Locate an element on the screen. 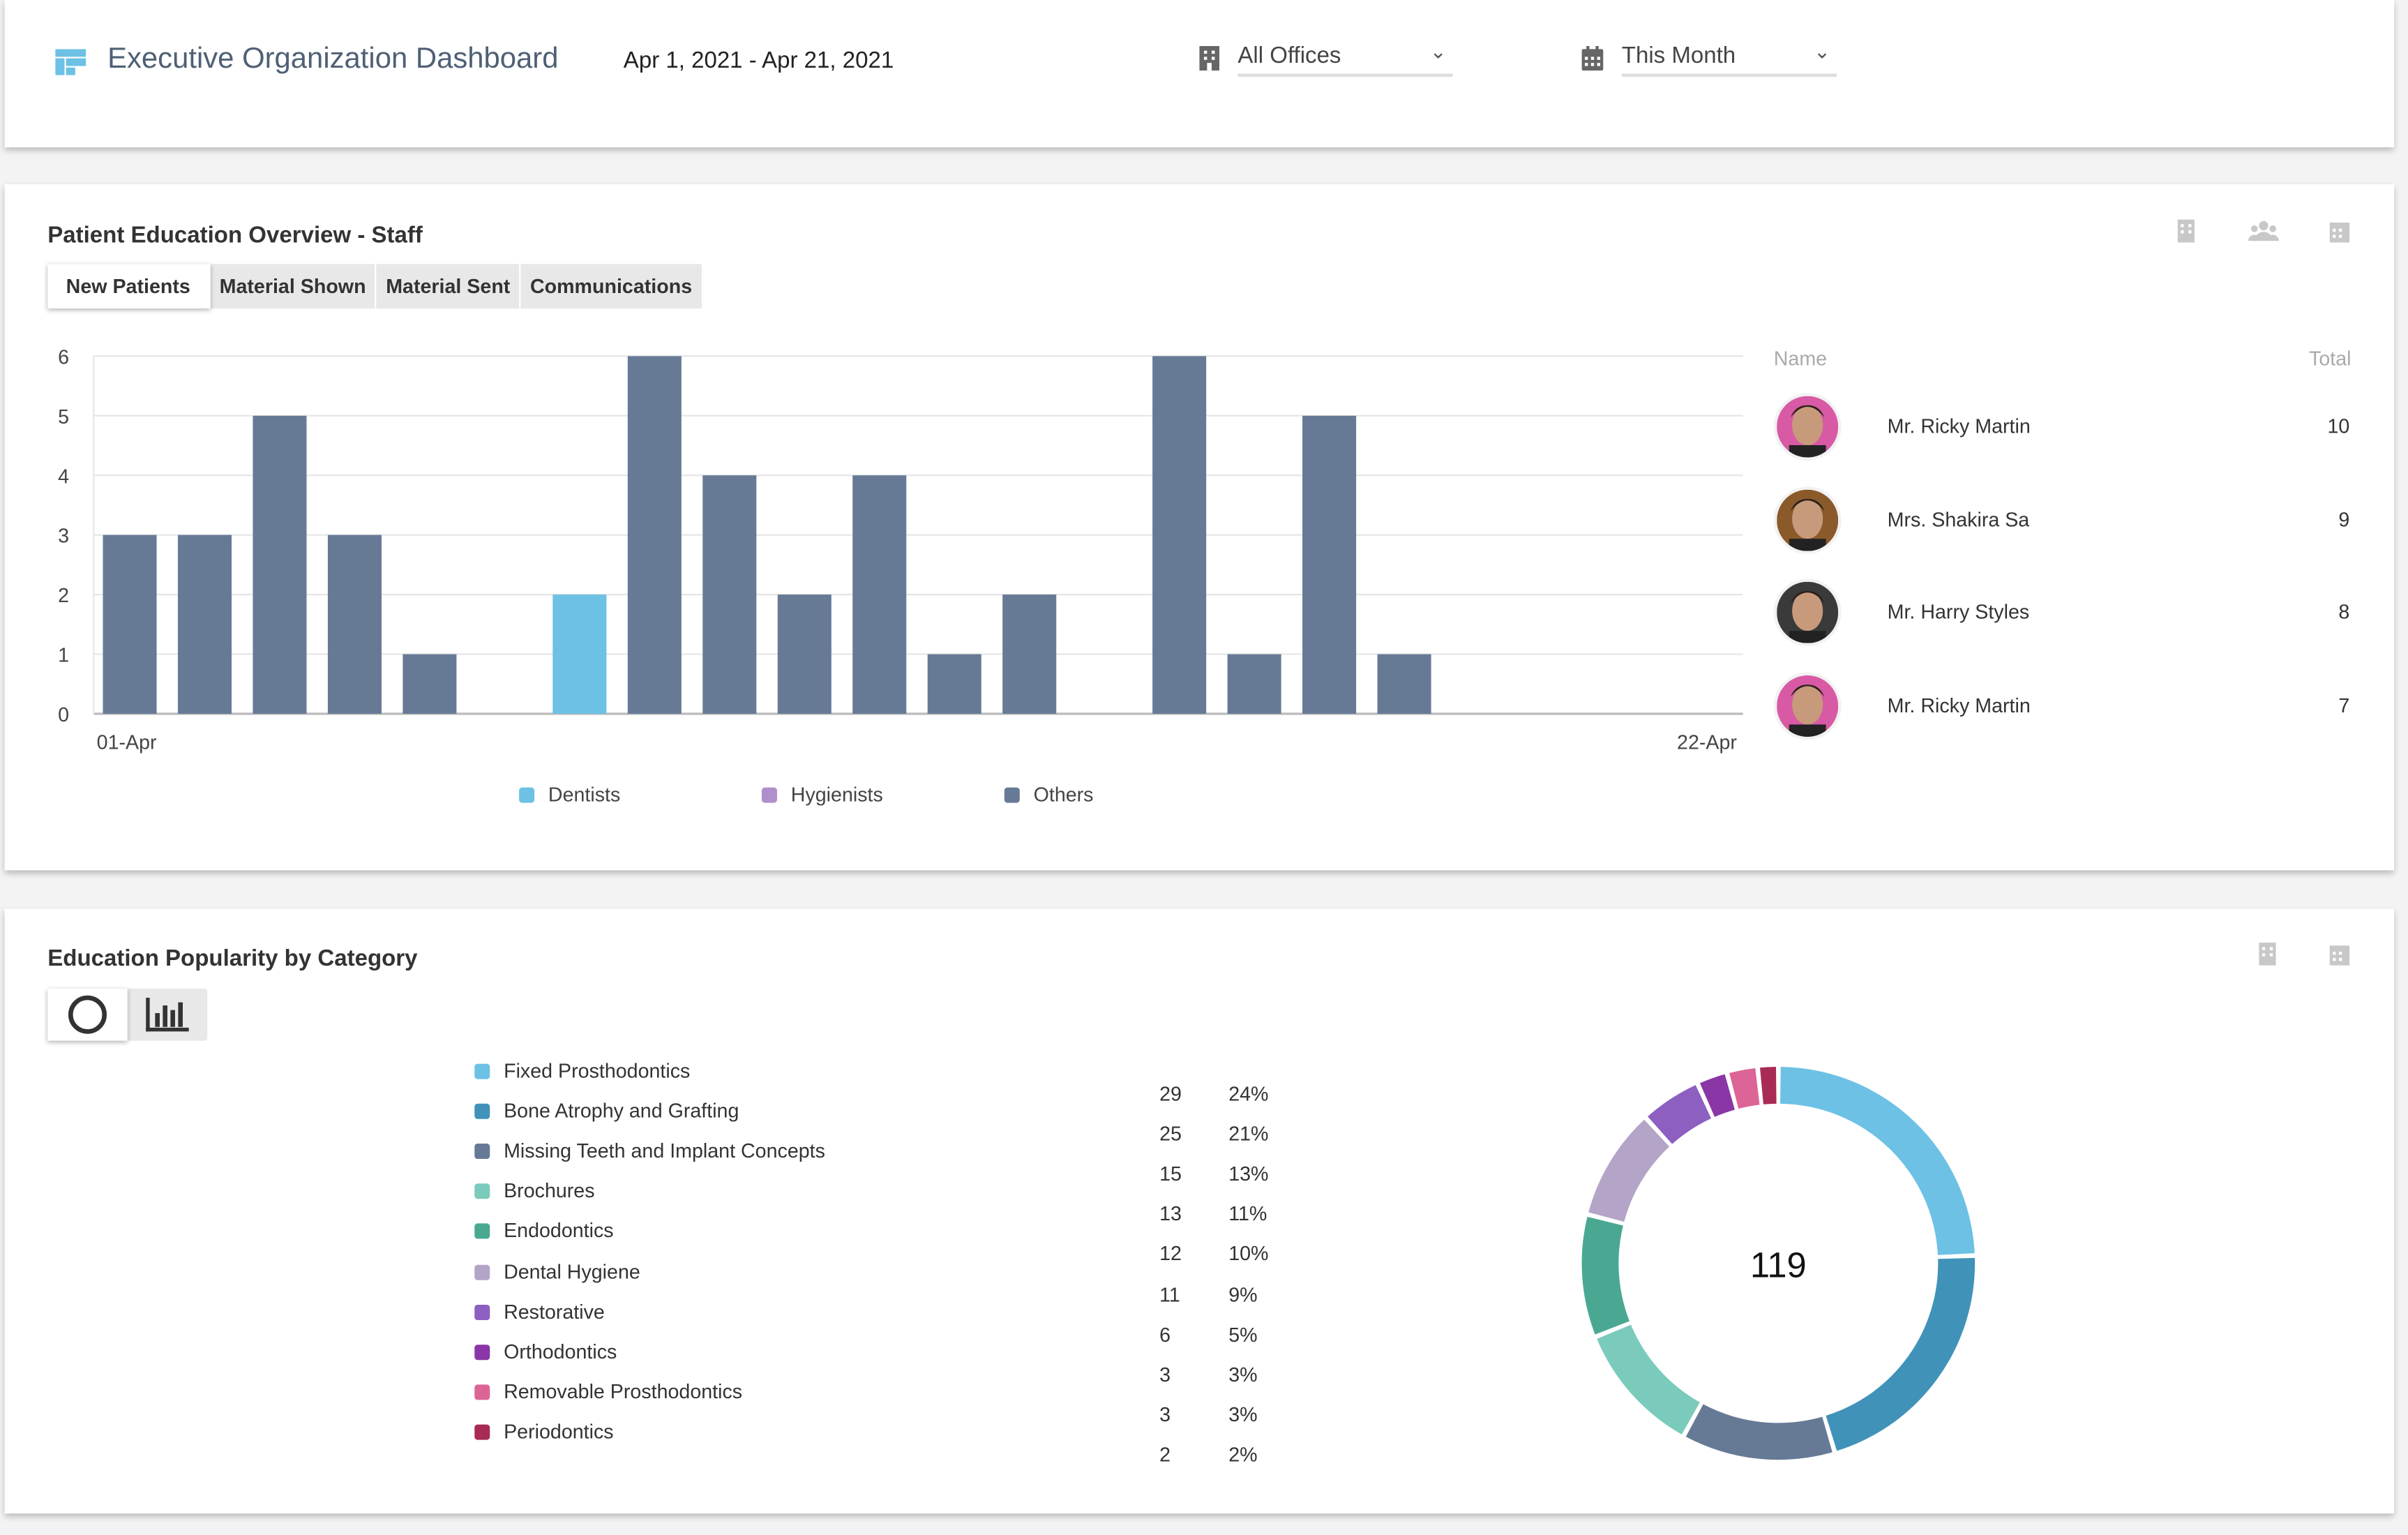 The image size is (2408, 1535). staff-row: Mrs. Shakira Sa 9 is located at coordinates (2065, 521).